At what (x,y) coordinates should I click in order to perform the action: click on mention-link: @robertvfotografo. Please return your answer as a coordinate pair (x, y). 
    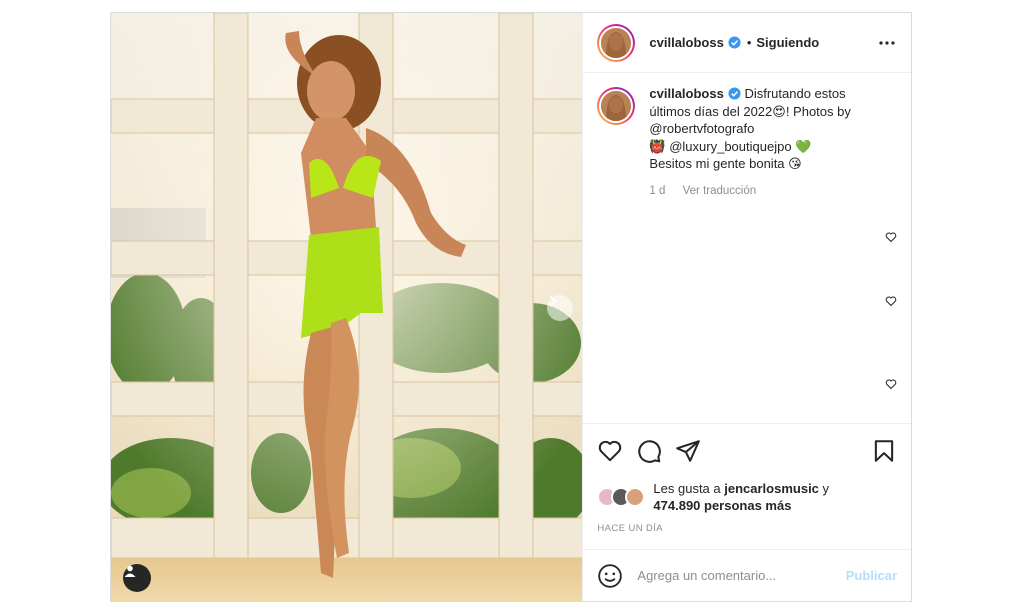
    Looking at the image, I should click on (701, 128).